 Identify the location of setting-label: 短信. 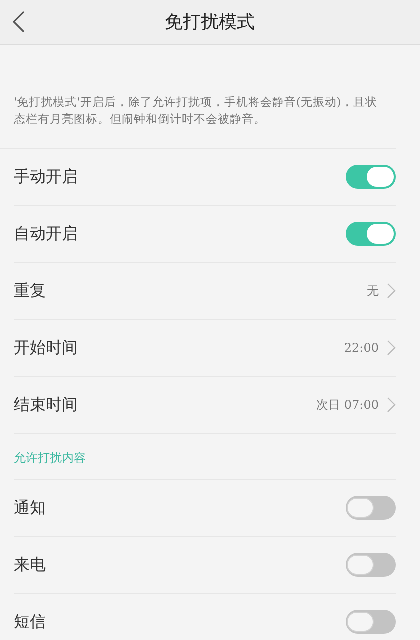
(30, 622).